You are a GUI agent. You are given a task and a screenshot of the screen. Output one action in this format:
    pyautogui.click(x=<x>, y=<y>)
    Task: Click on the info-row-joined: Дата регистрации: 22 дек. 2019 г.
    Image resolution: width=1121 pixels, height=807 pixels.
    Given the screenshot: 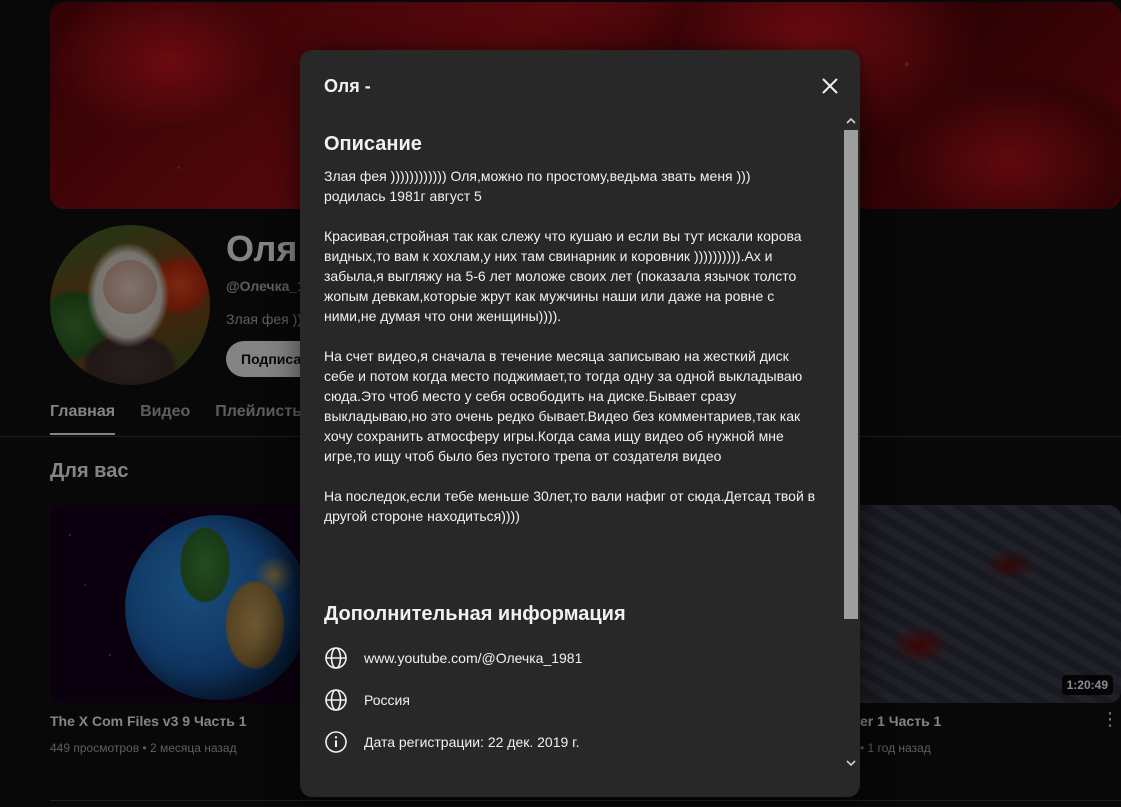 What is the action you would take?
    pyautogui.click(x=451, y=742)
    